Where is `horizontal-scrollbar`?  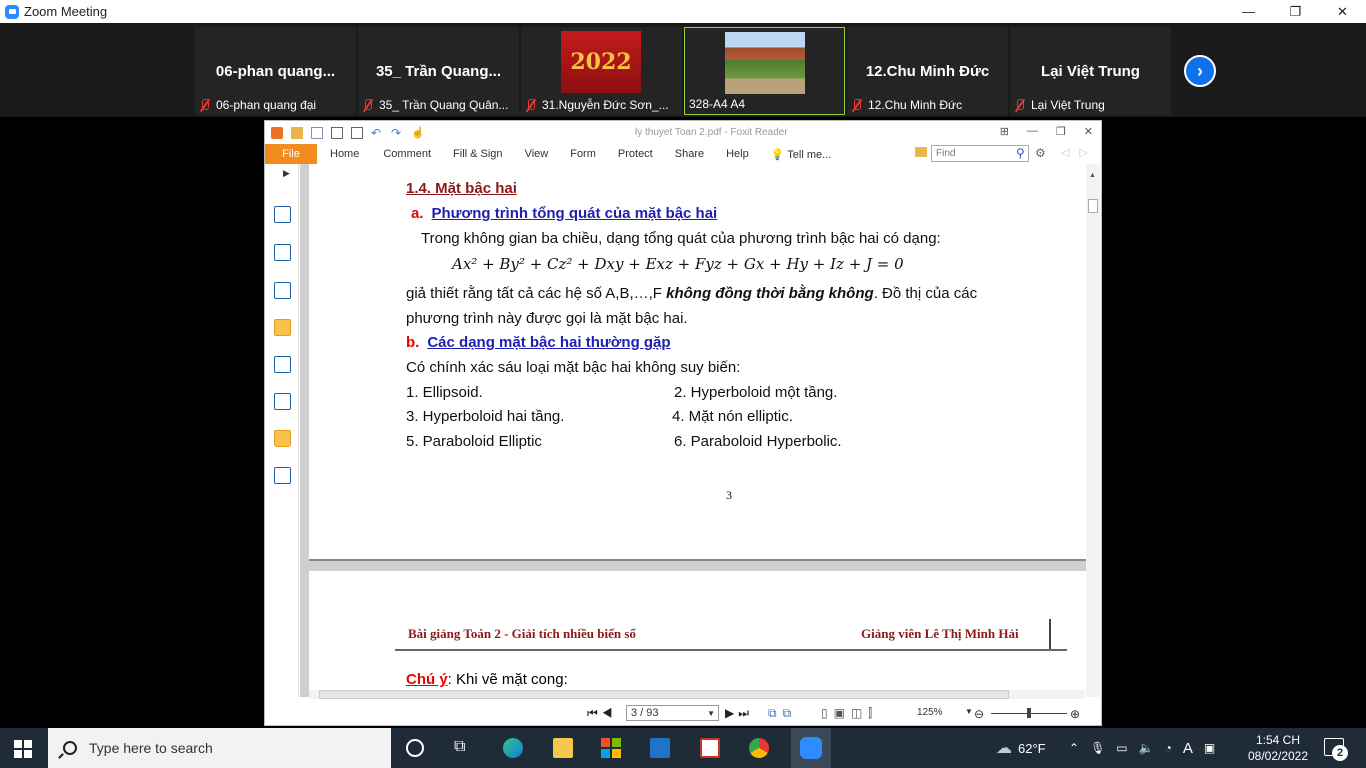 horizontal-scrollbar is located at coordinates (697, 694).